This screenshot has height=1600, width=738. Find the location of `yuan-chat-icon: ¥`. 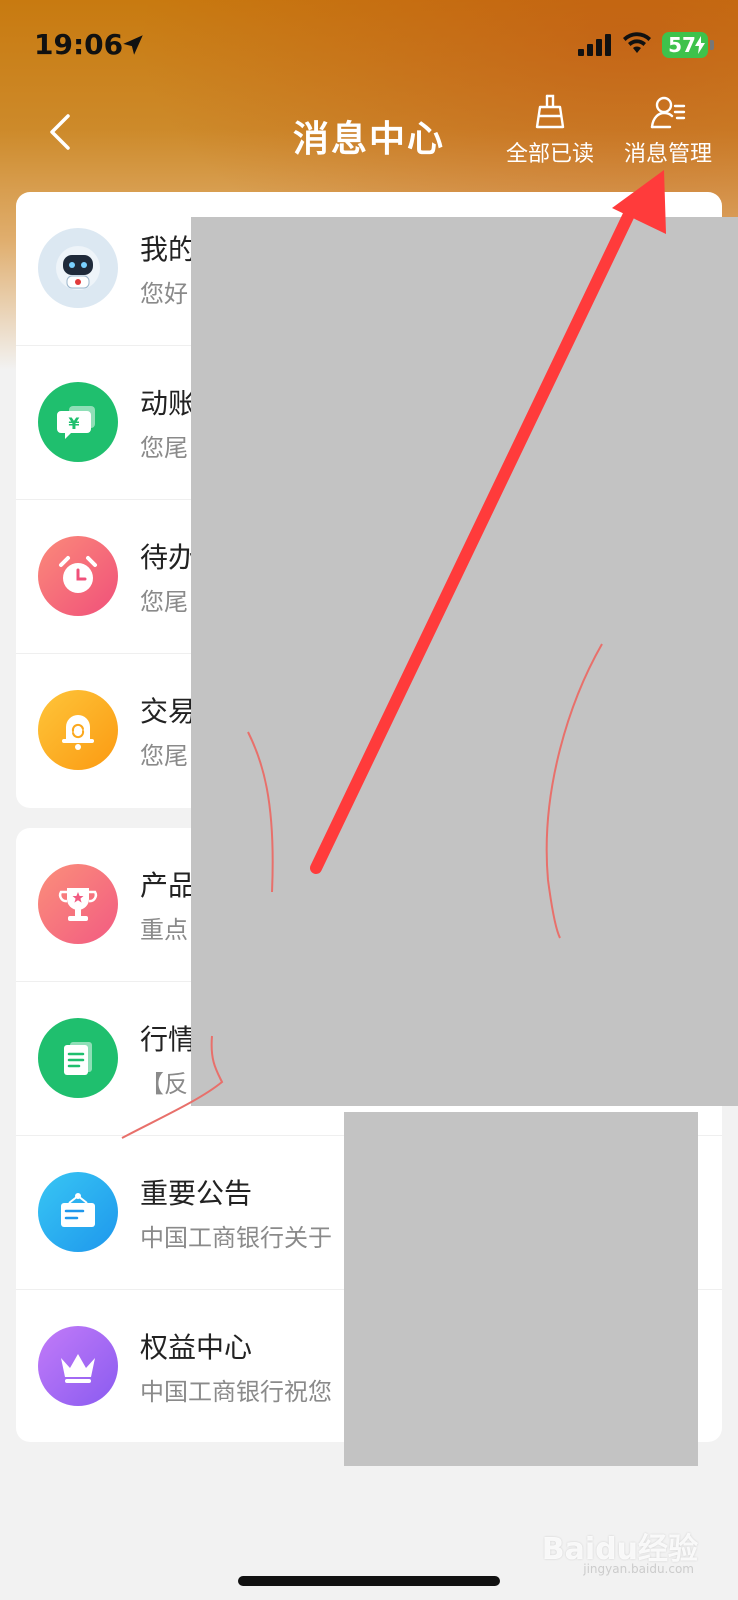

yuan-chat-icon: ¥ is located at coordinates (78, 422).